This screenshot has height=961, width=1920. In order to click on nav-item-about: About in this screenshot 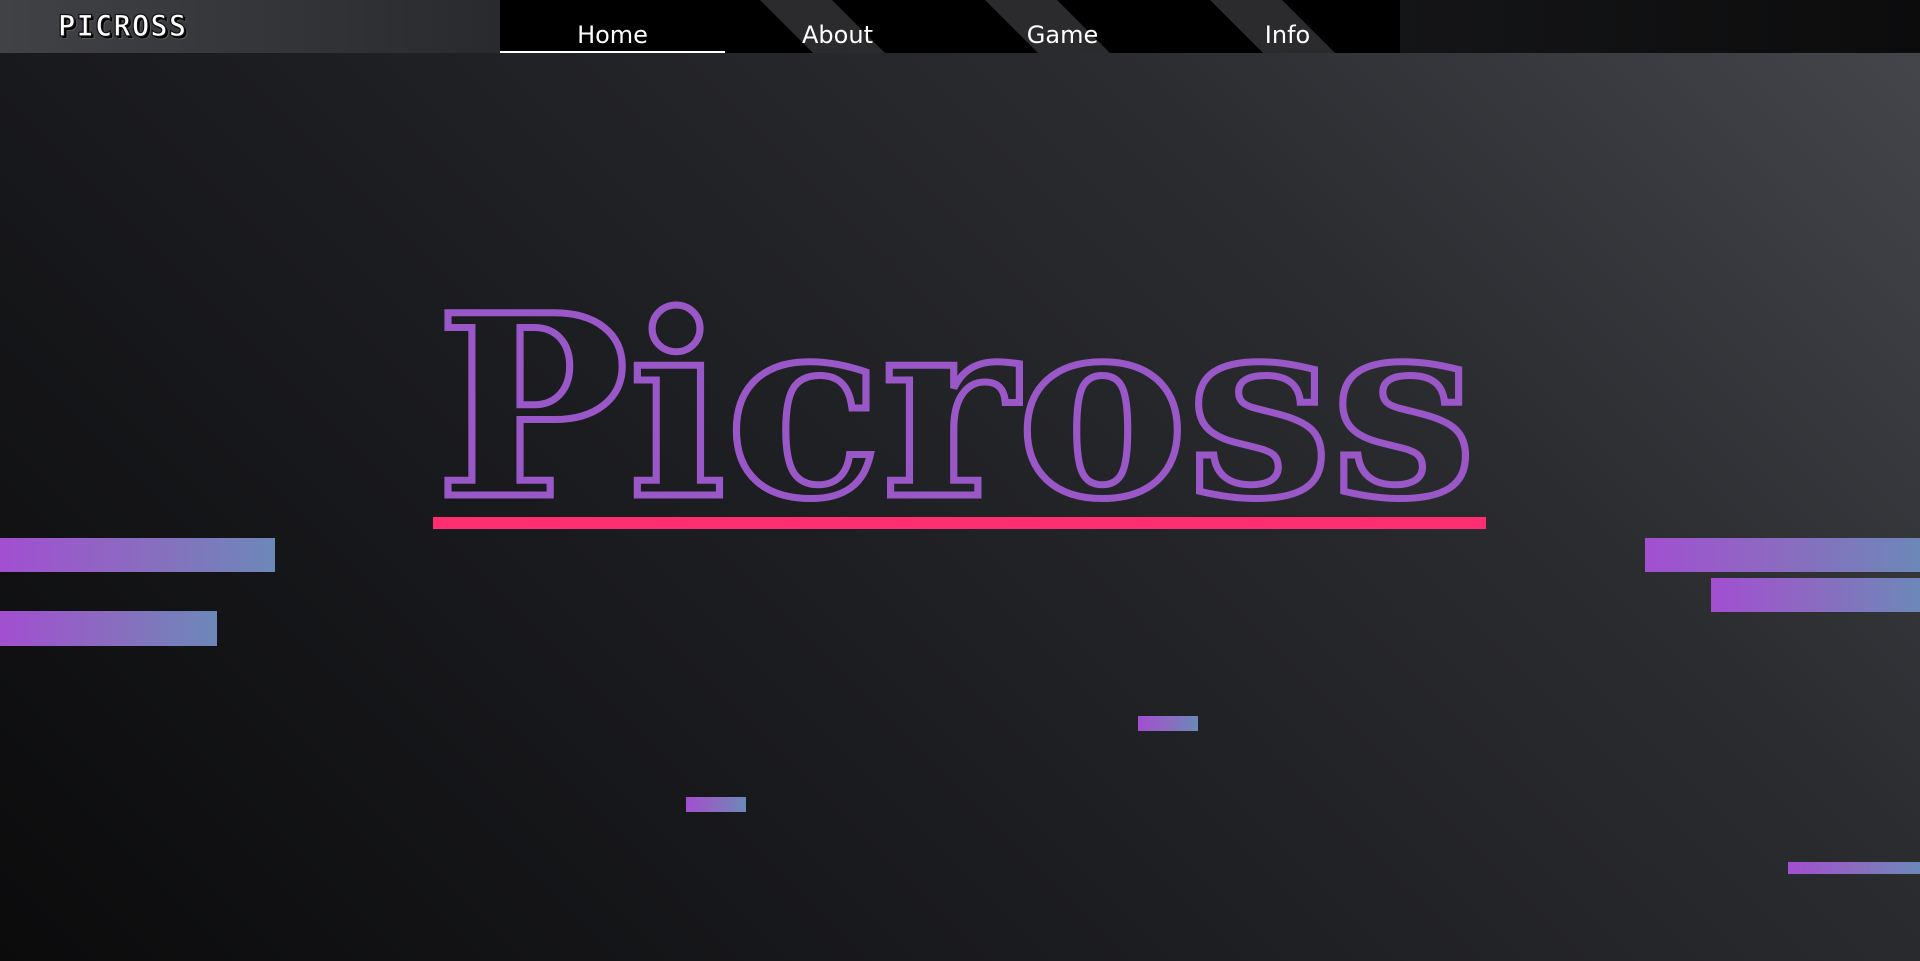, I will do `click(837, 26)`.